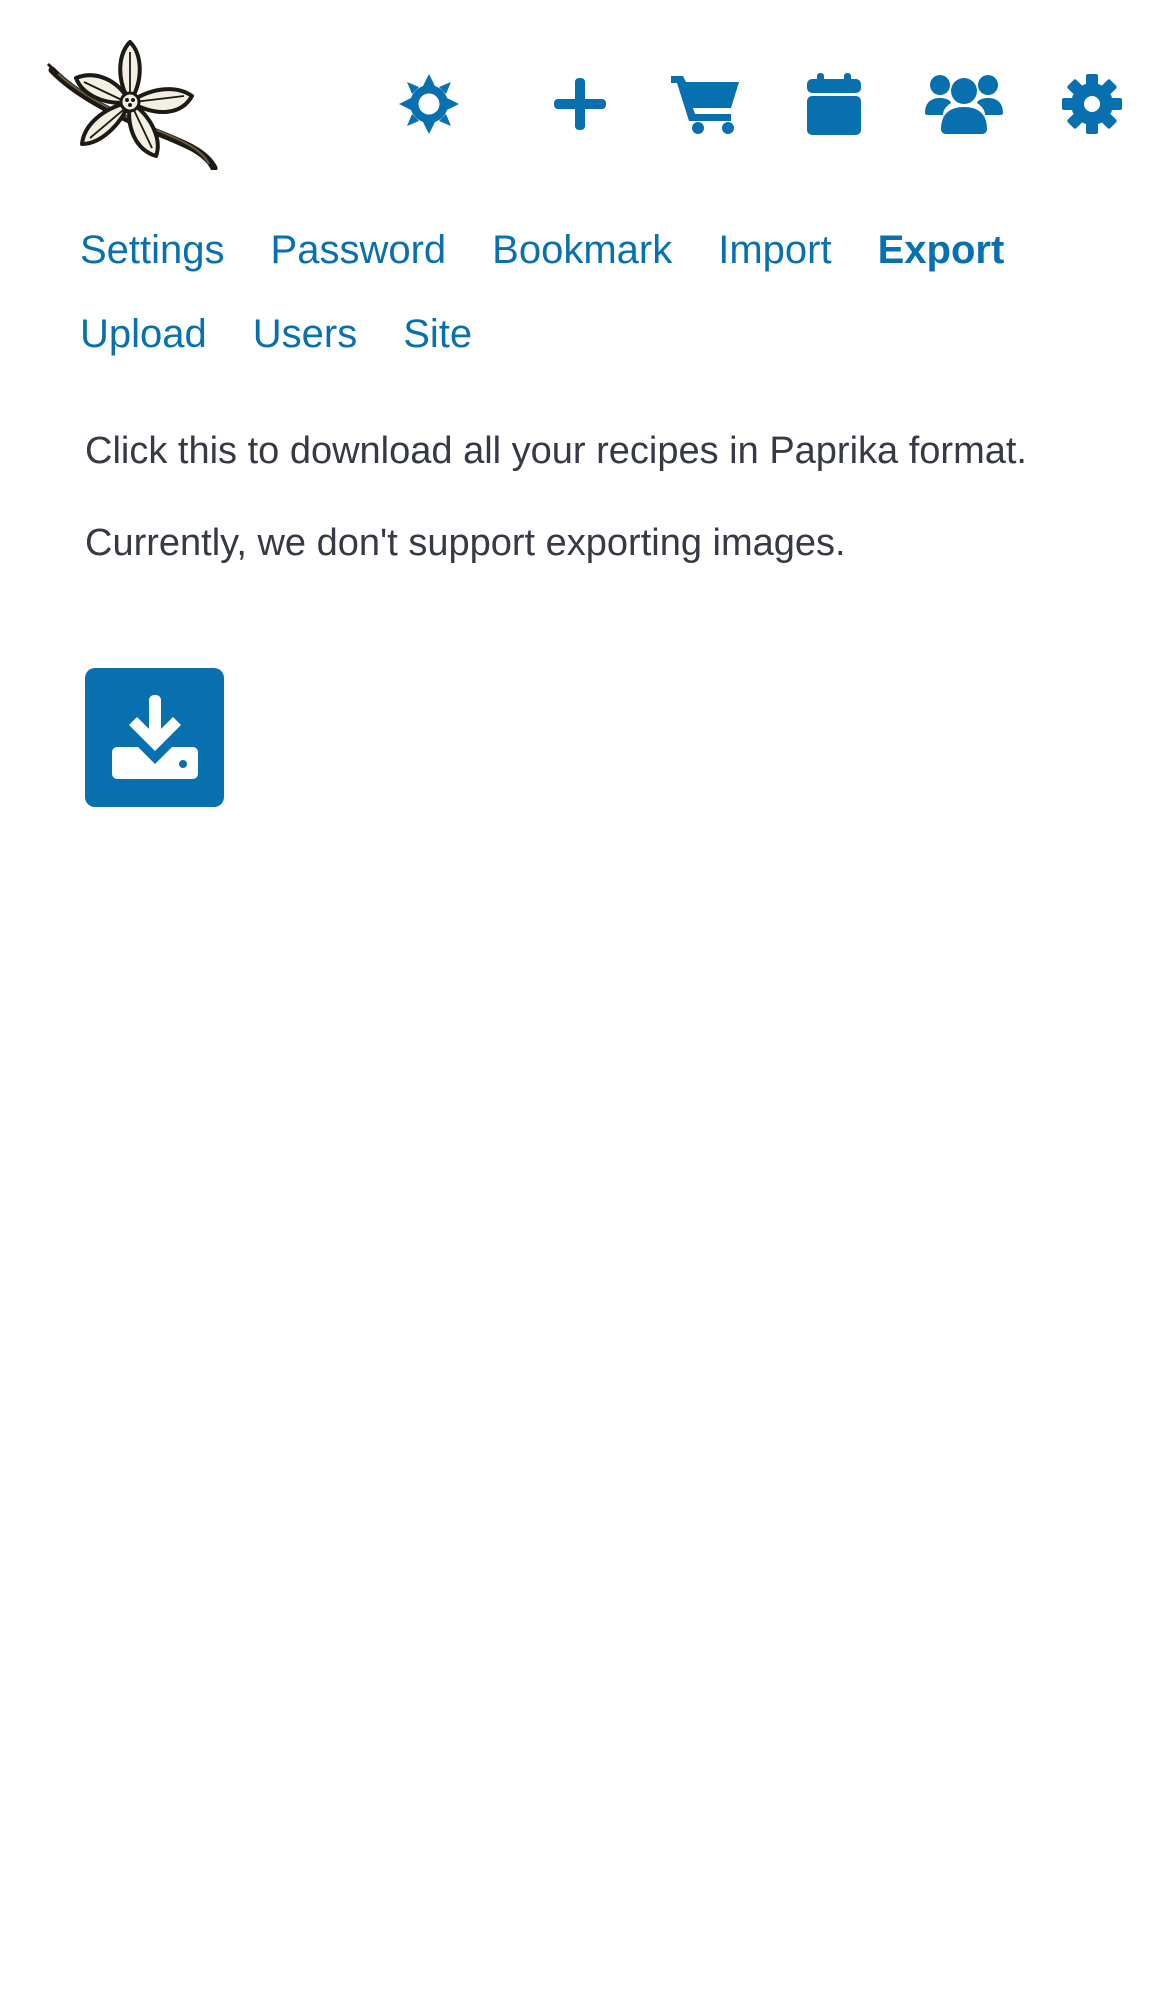 Image resolution: width=1170 pixels, height=1992 pixels. I want to click on cart-icon, so click(706, 104).